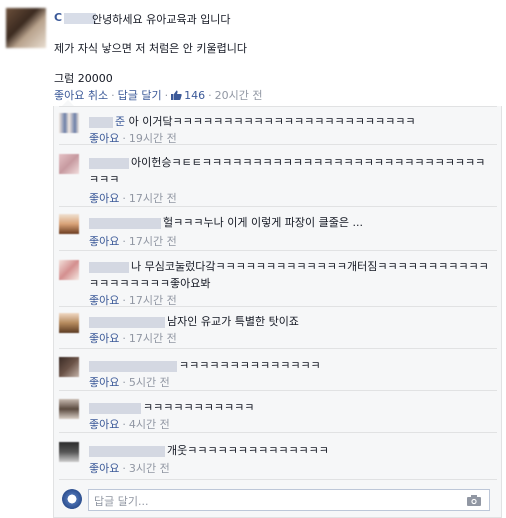 This screenshot has height=518, width=506. I want to click on like-count-value: 146, so click(195, 95).